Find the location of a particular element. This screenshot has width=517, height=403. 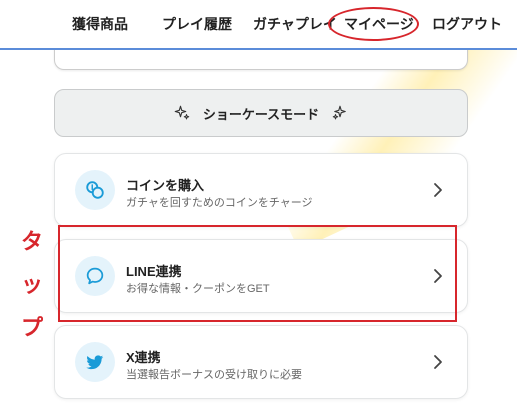

coins-icon is located at coordinates (95, 190).